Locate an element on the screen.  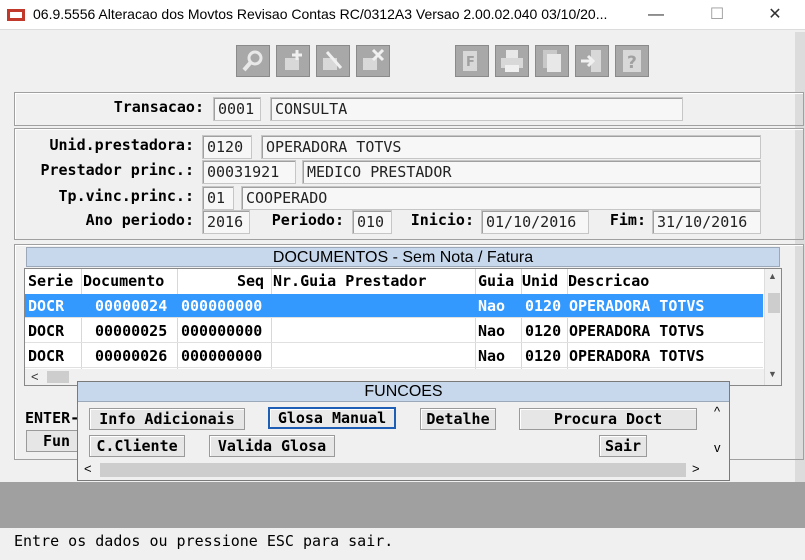
prestador-label: Prestador princ.: is located at coordinates (117, 170).